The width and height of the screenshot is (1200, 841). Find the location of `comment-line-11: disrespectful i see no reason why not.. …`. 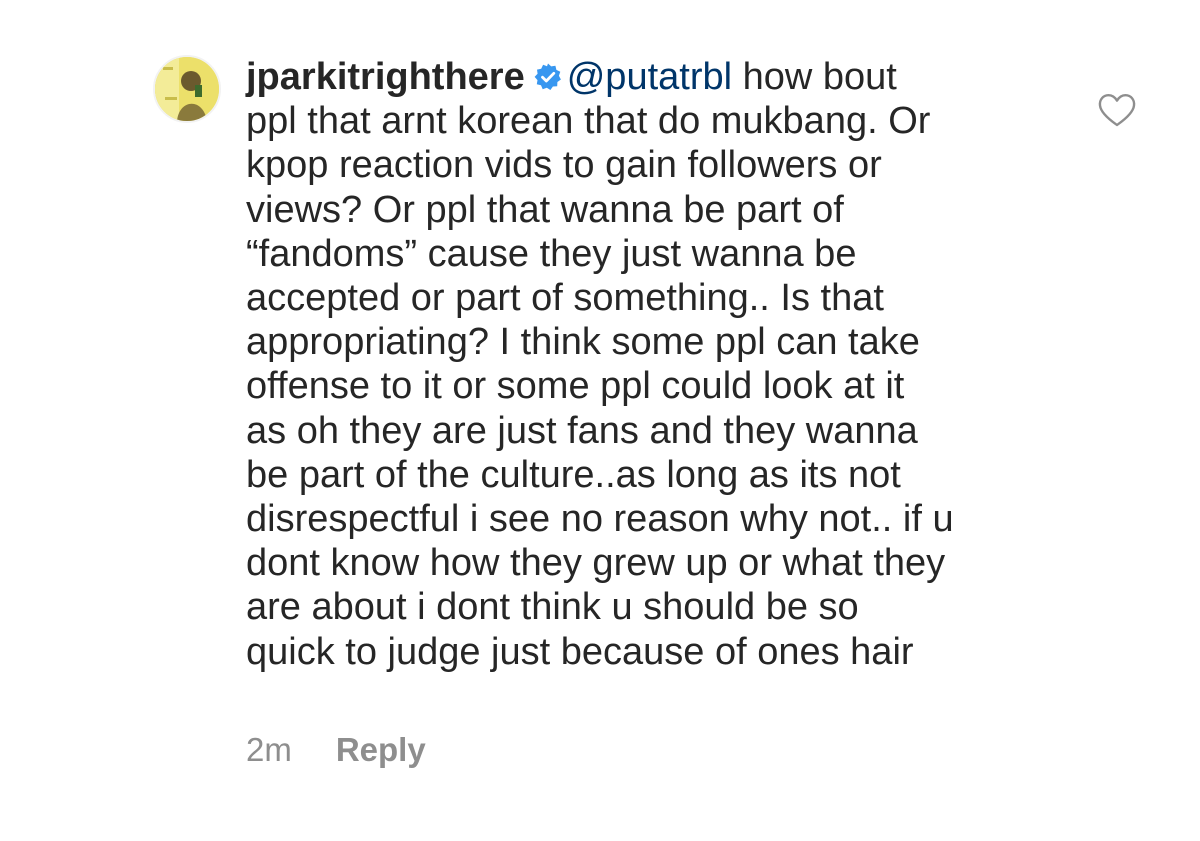

comment-line-11: disrespectful i see no reason why not.. … is located at coordinates (600, 519).